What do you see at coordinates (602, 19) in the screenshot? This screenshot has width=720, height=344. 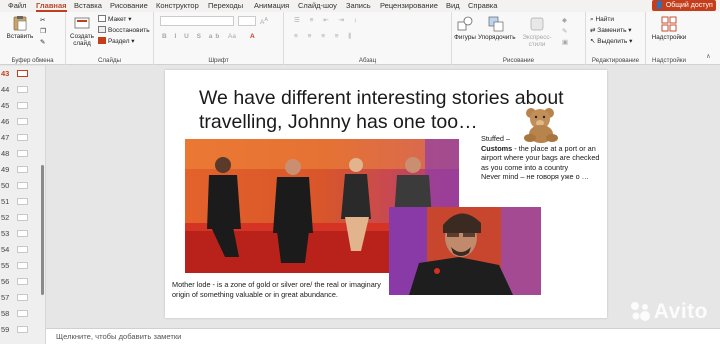 I see `find-button: ⌕ Найти` at bounding box center [602, 19].